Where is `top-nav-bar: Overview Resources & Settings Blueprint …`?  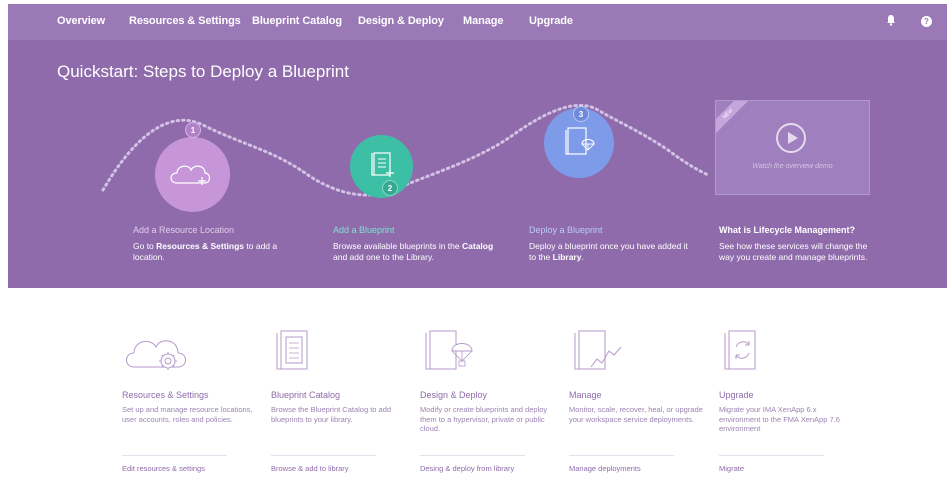
top-nav-bar: Overview Resources & Settings Blueprint … is located at coordinates (477, 22).